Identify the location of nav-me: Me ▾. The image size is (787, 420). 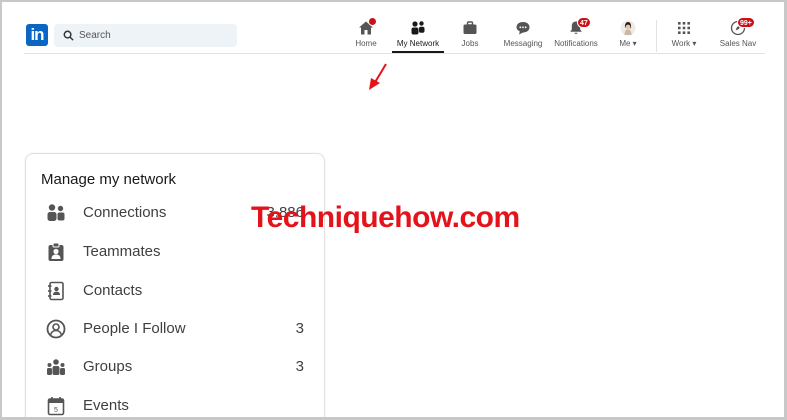
(628, 37).